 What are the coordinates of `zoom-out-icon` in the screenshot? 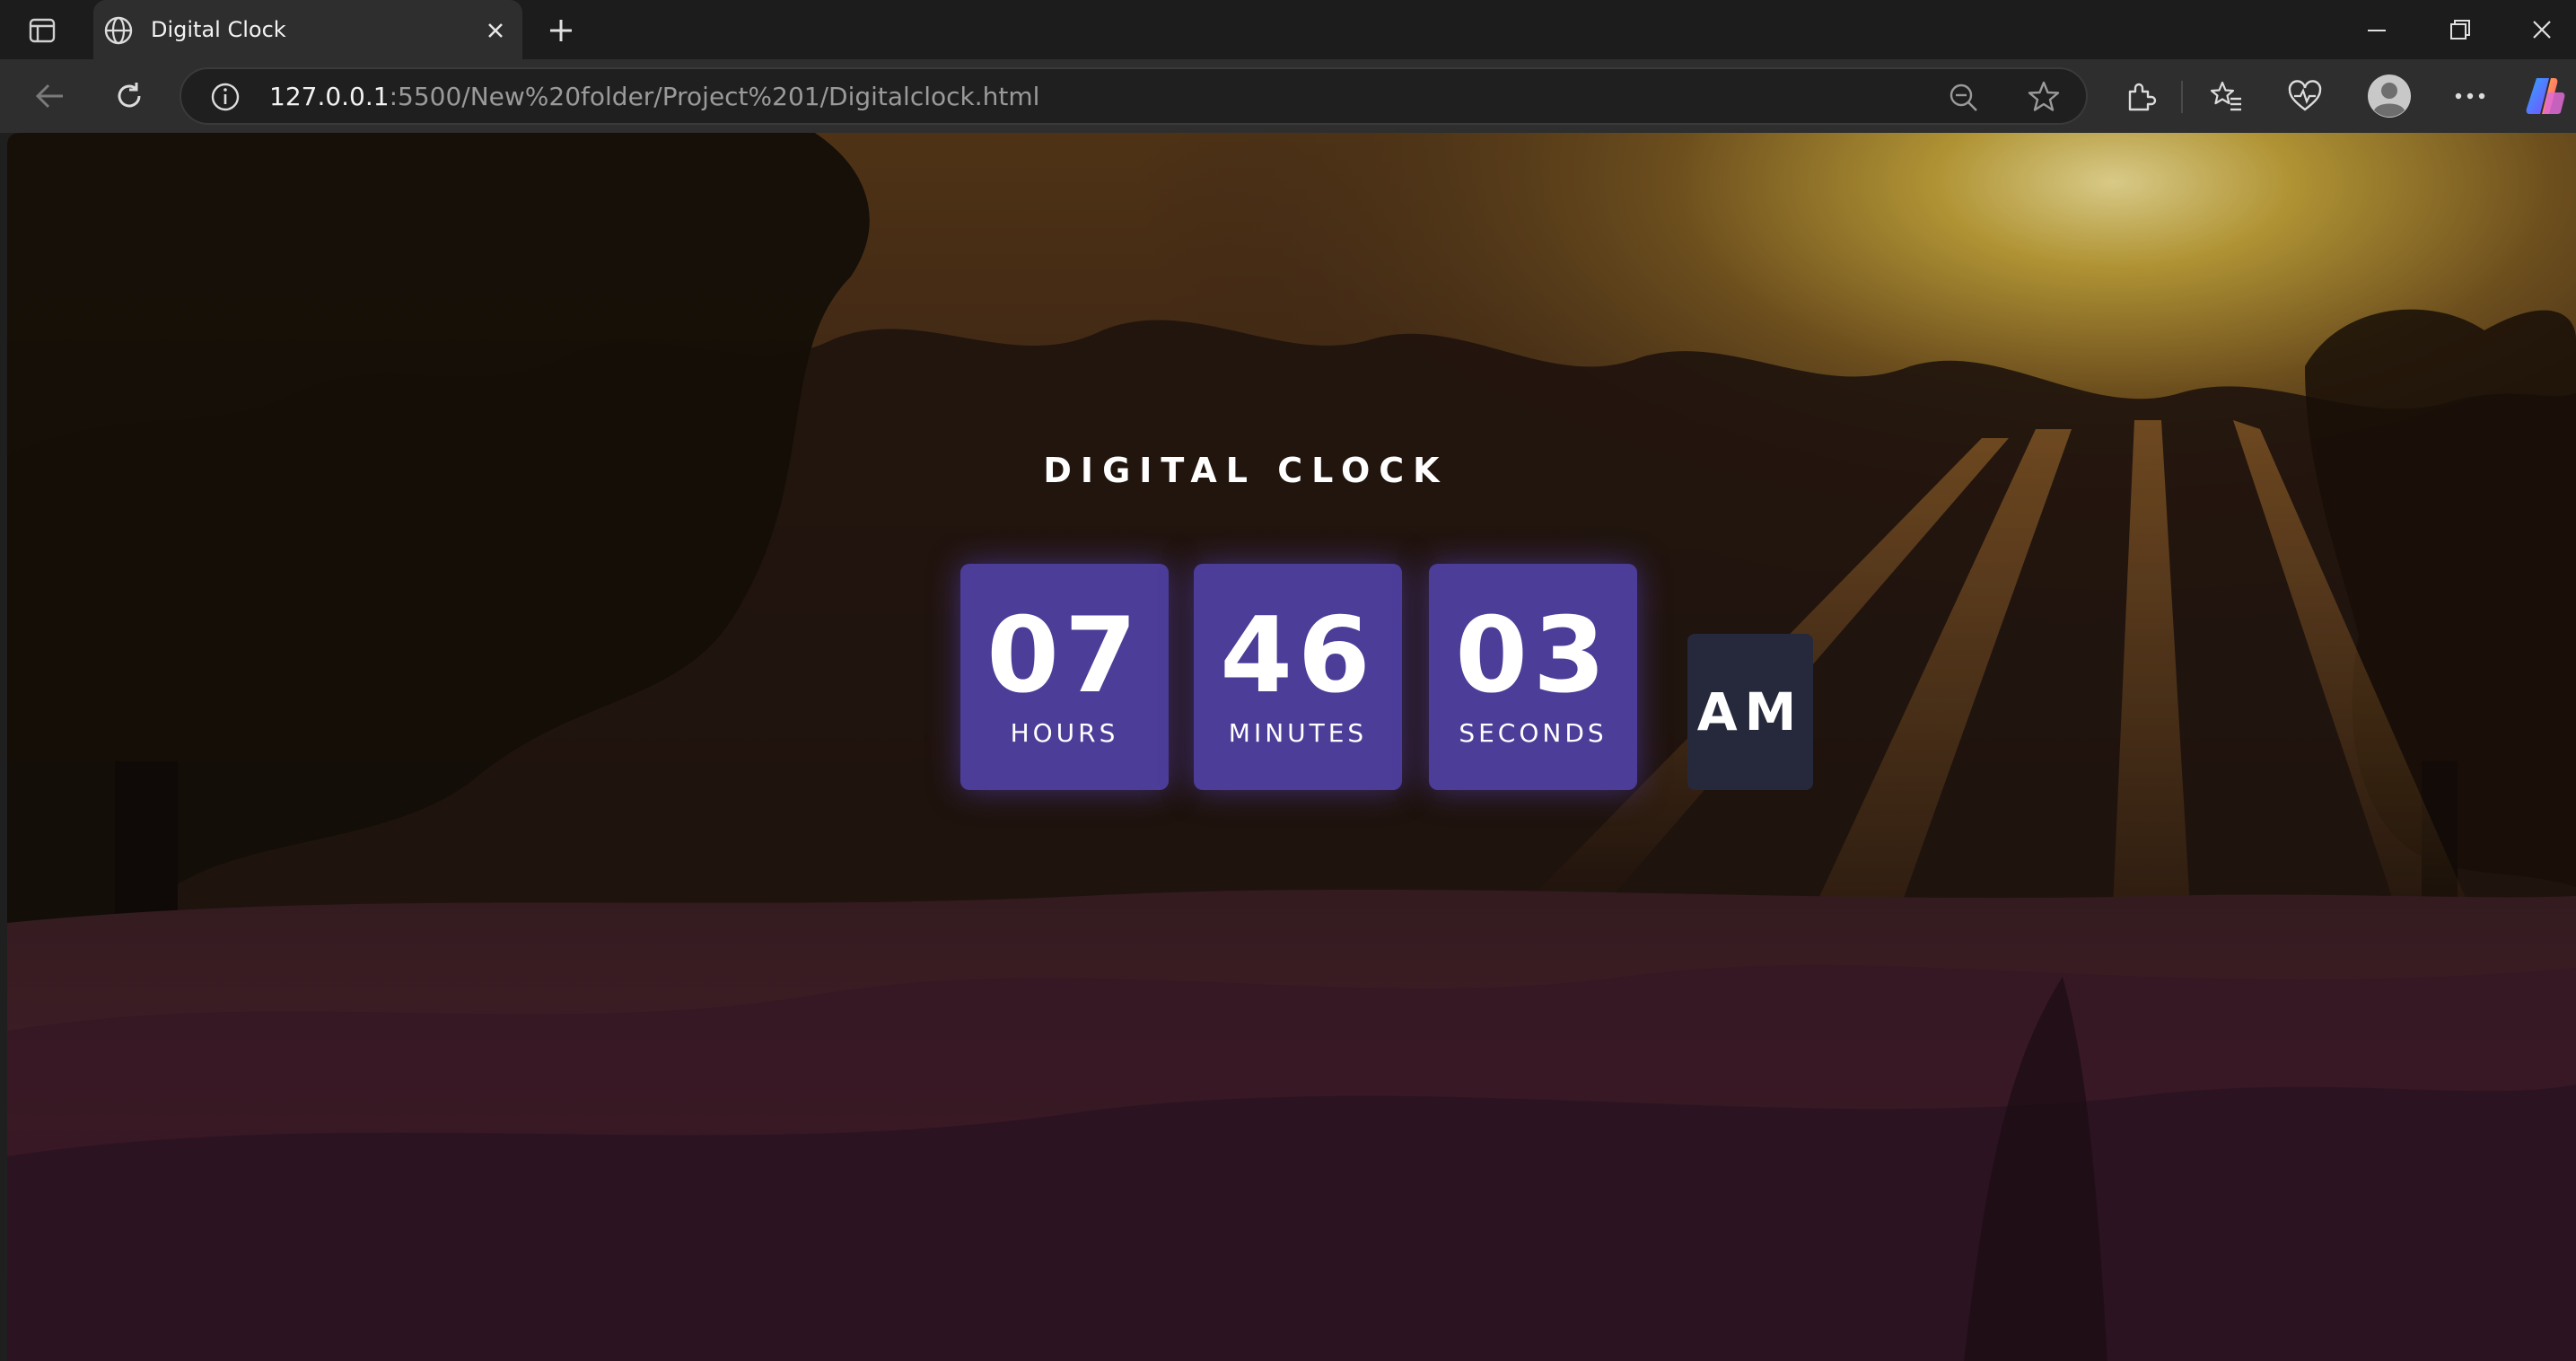 It's located at (1964, 98).